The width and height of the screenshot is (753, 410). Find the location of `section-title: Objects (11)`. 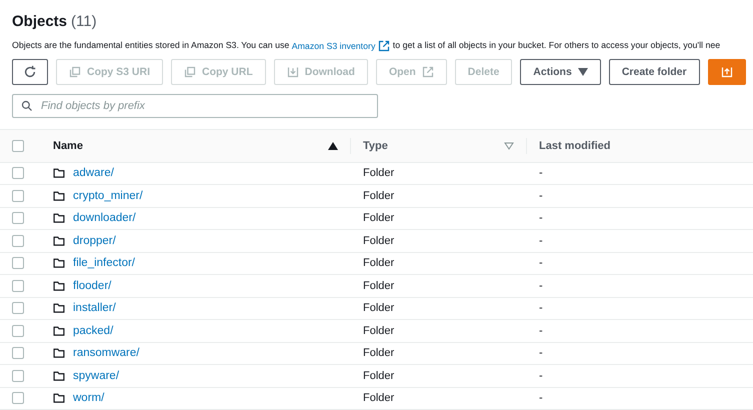

section-title: Objects (11) is located at coordinates (55, 22).